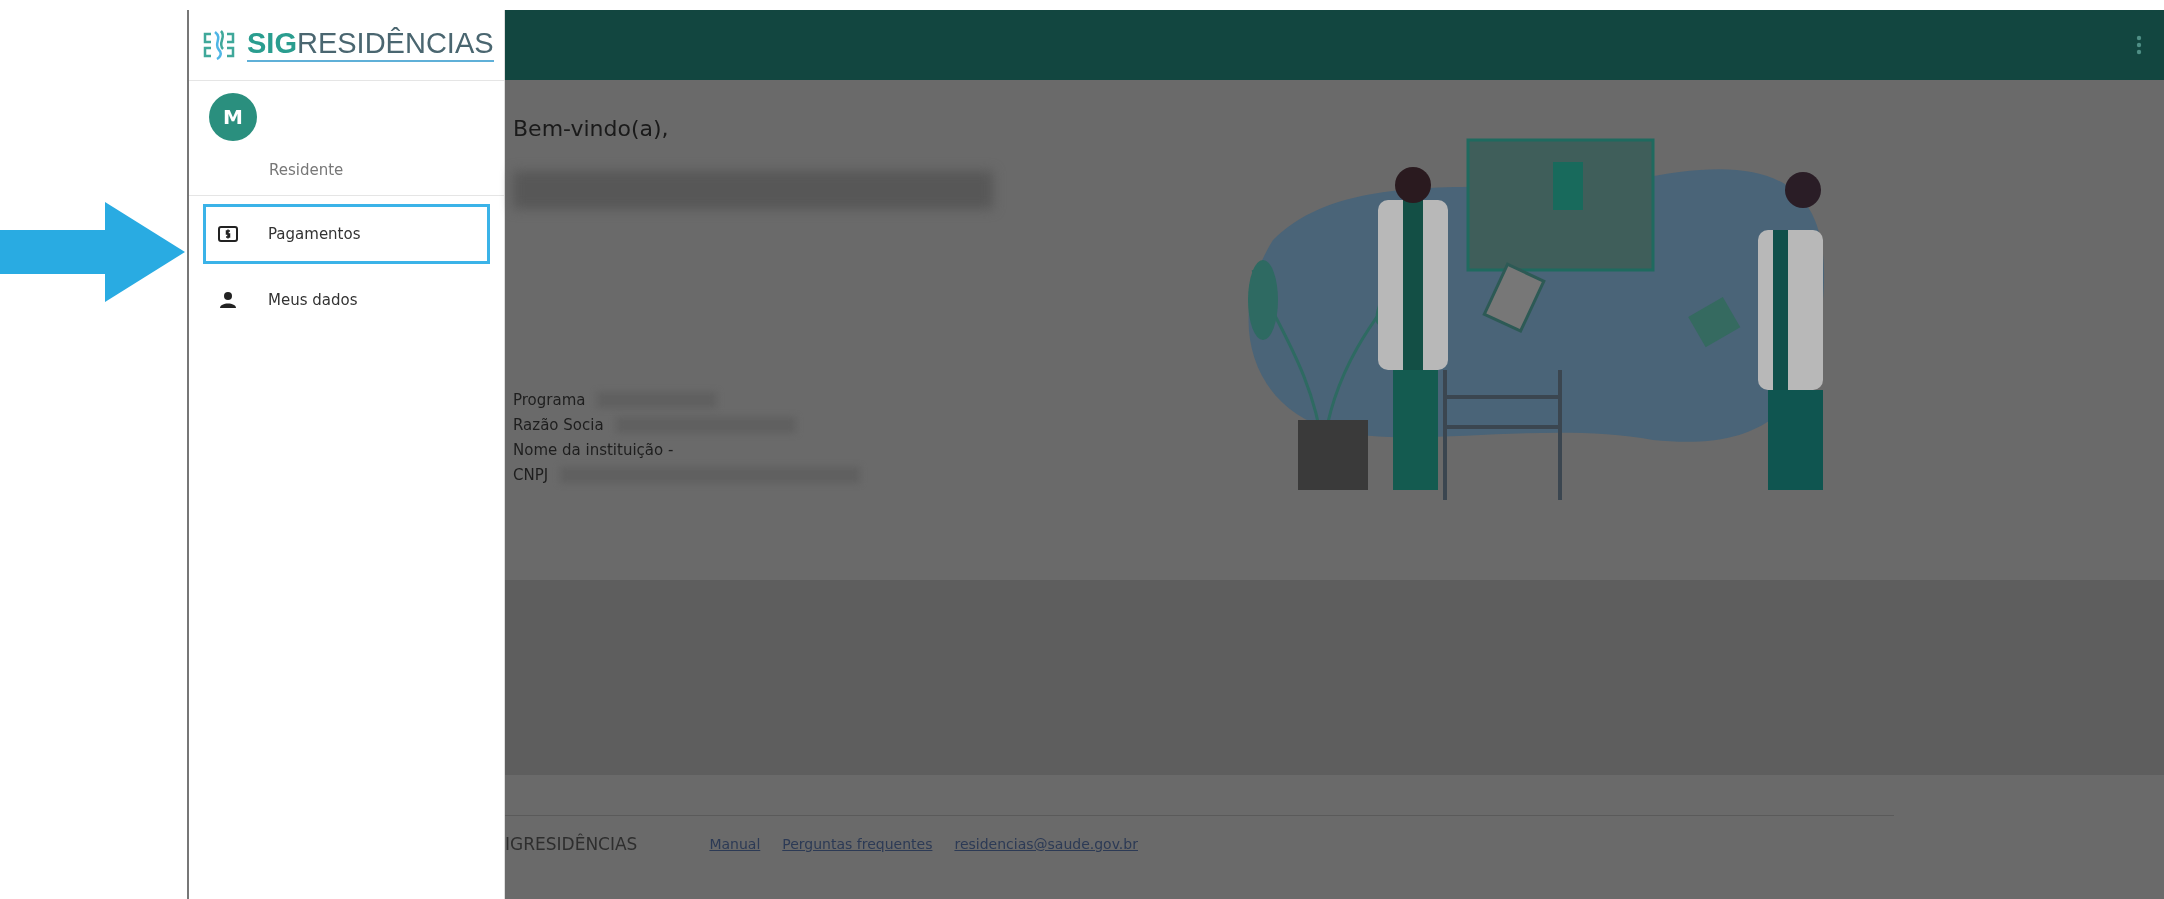 This screenshot has height=899, width=2164. Describe the element at coordinates (531, 474) in the screenshot. I see `info-label: CNPJ` at that location.